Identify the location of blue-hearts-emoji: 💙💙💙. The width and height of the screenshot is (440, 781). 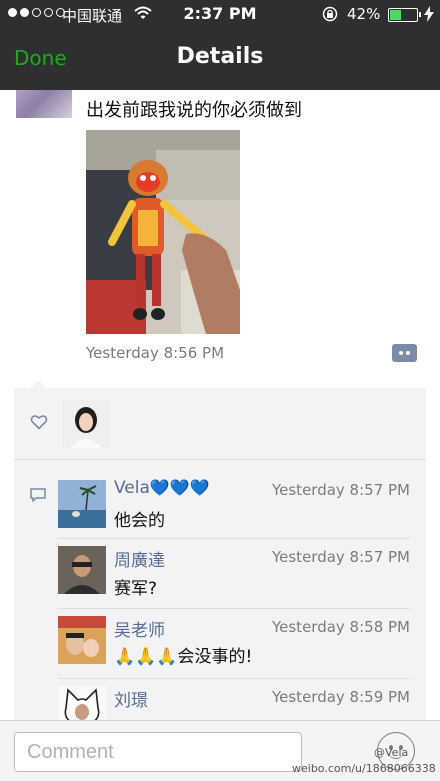
(179, 487).